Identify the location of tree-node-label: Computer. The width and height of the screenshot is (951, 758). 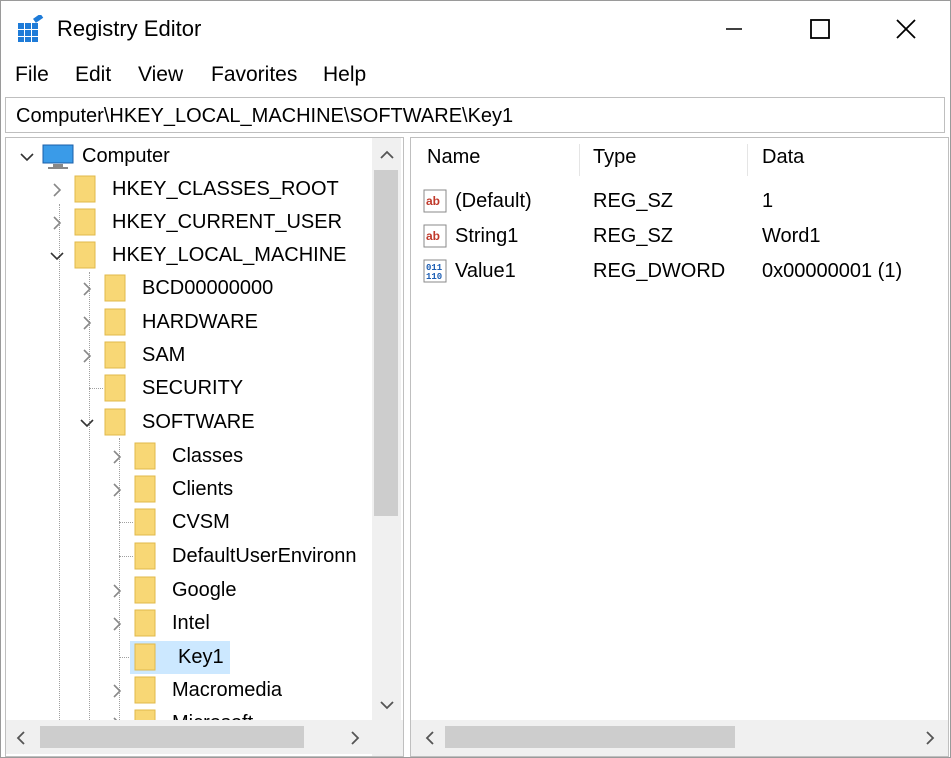
(126, 156).